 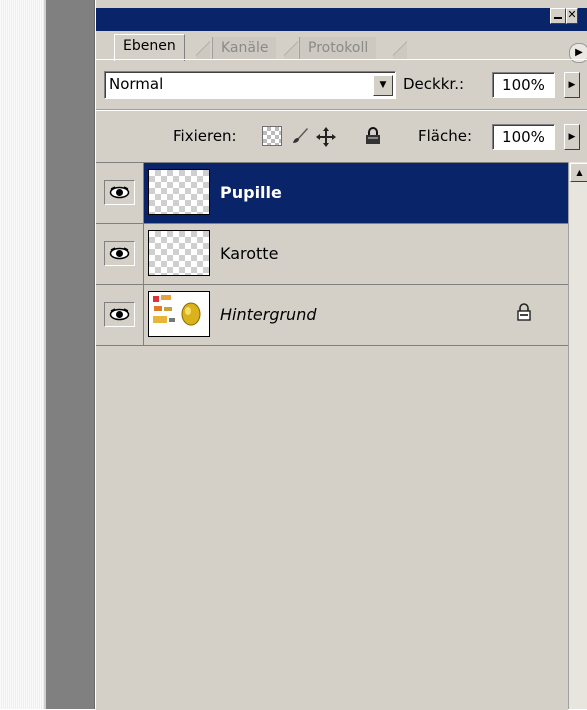 What do you see at coordinates (356, 193) in the screenshot?
I see `layer-main: Pupille` at bounding box center [356, 193].